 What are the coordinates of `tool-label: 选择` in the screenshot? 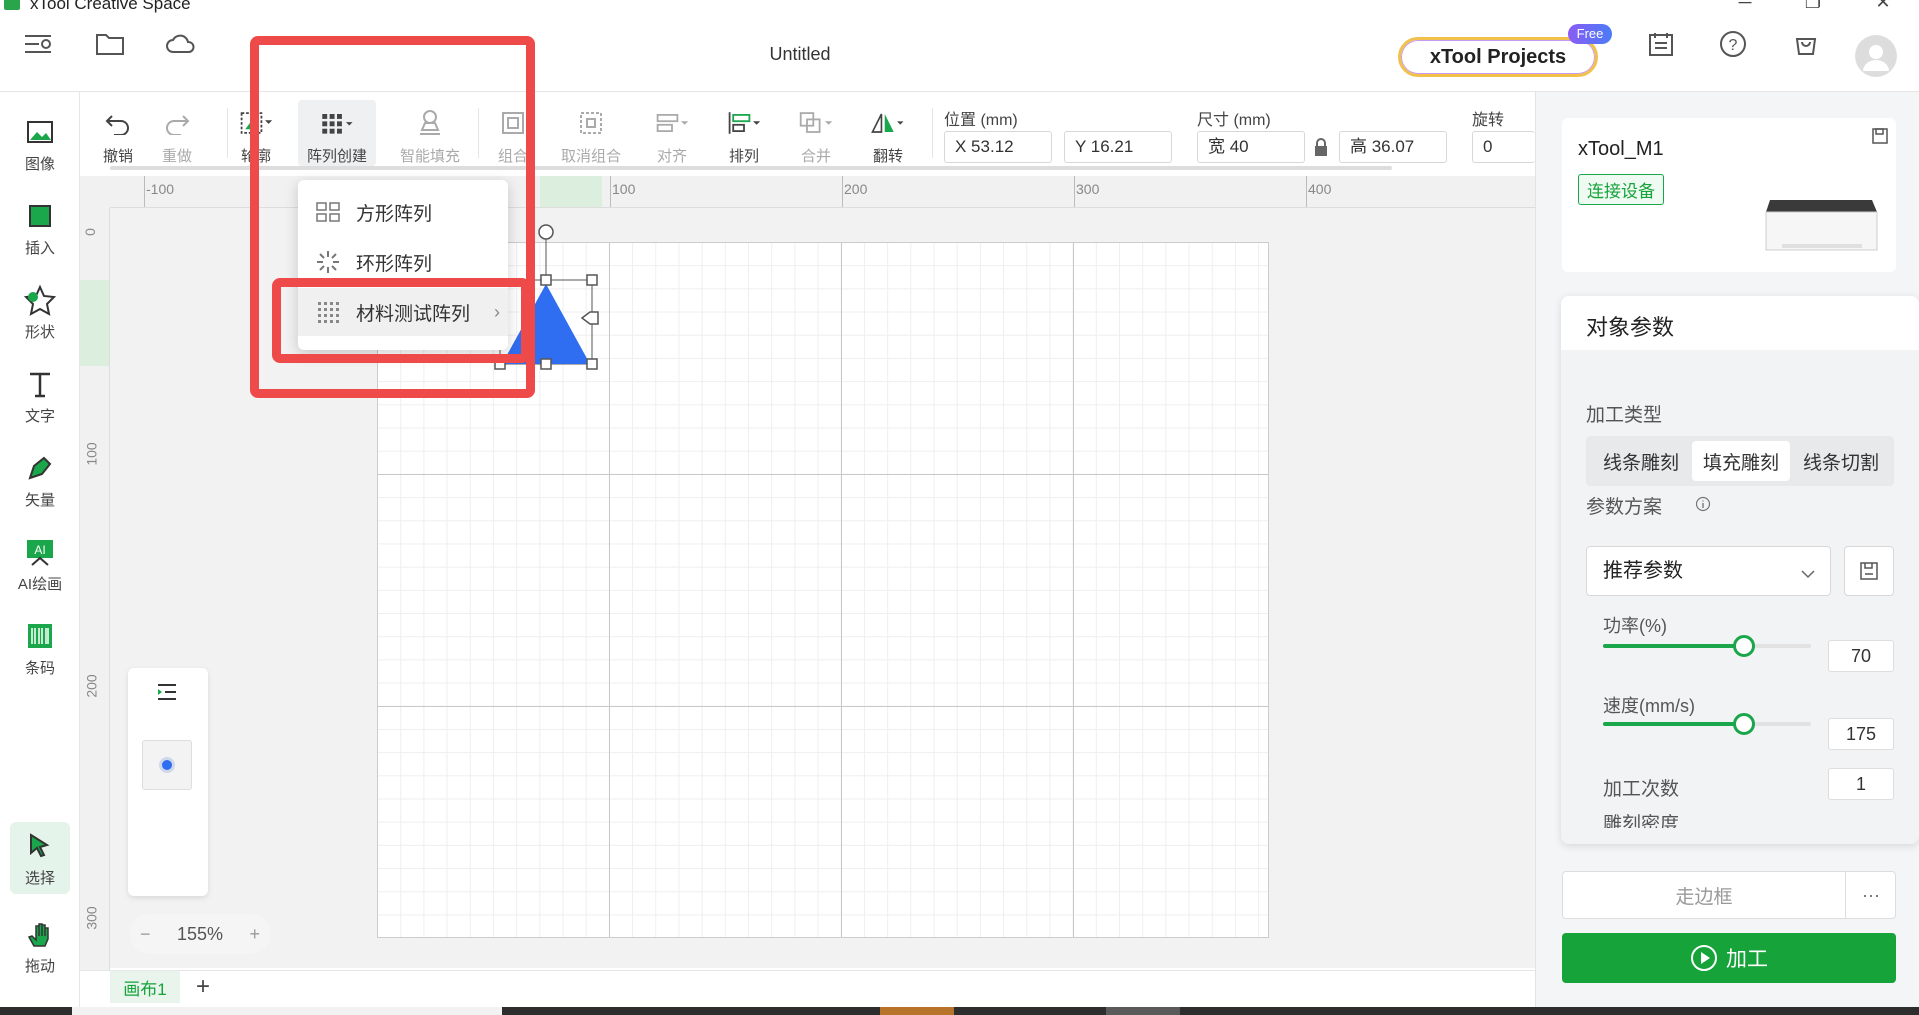 It's located at (39, 878).